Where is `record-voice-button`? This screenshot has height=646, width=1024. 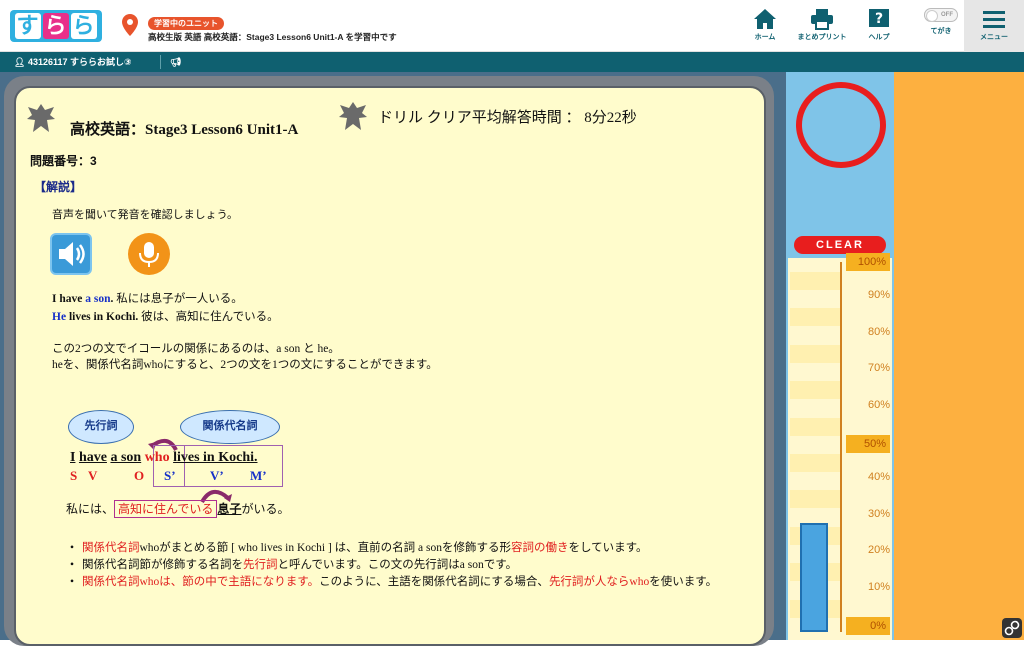 record-voice-button is located at coordinates (149, 254).